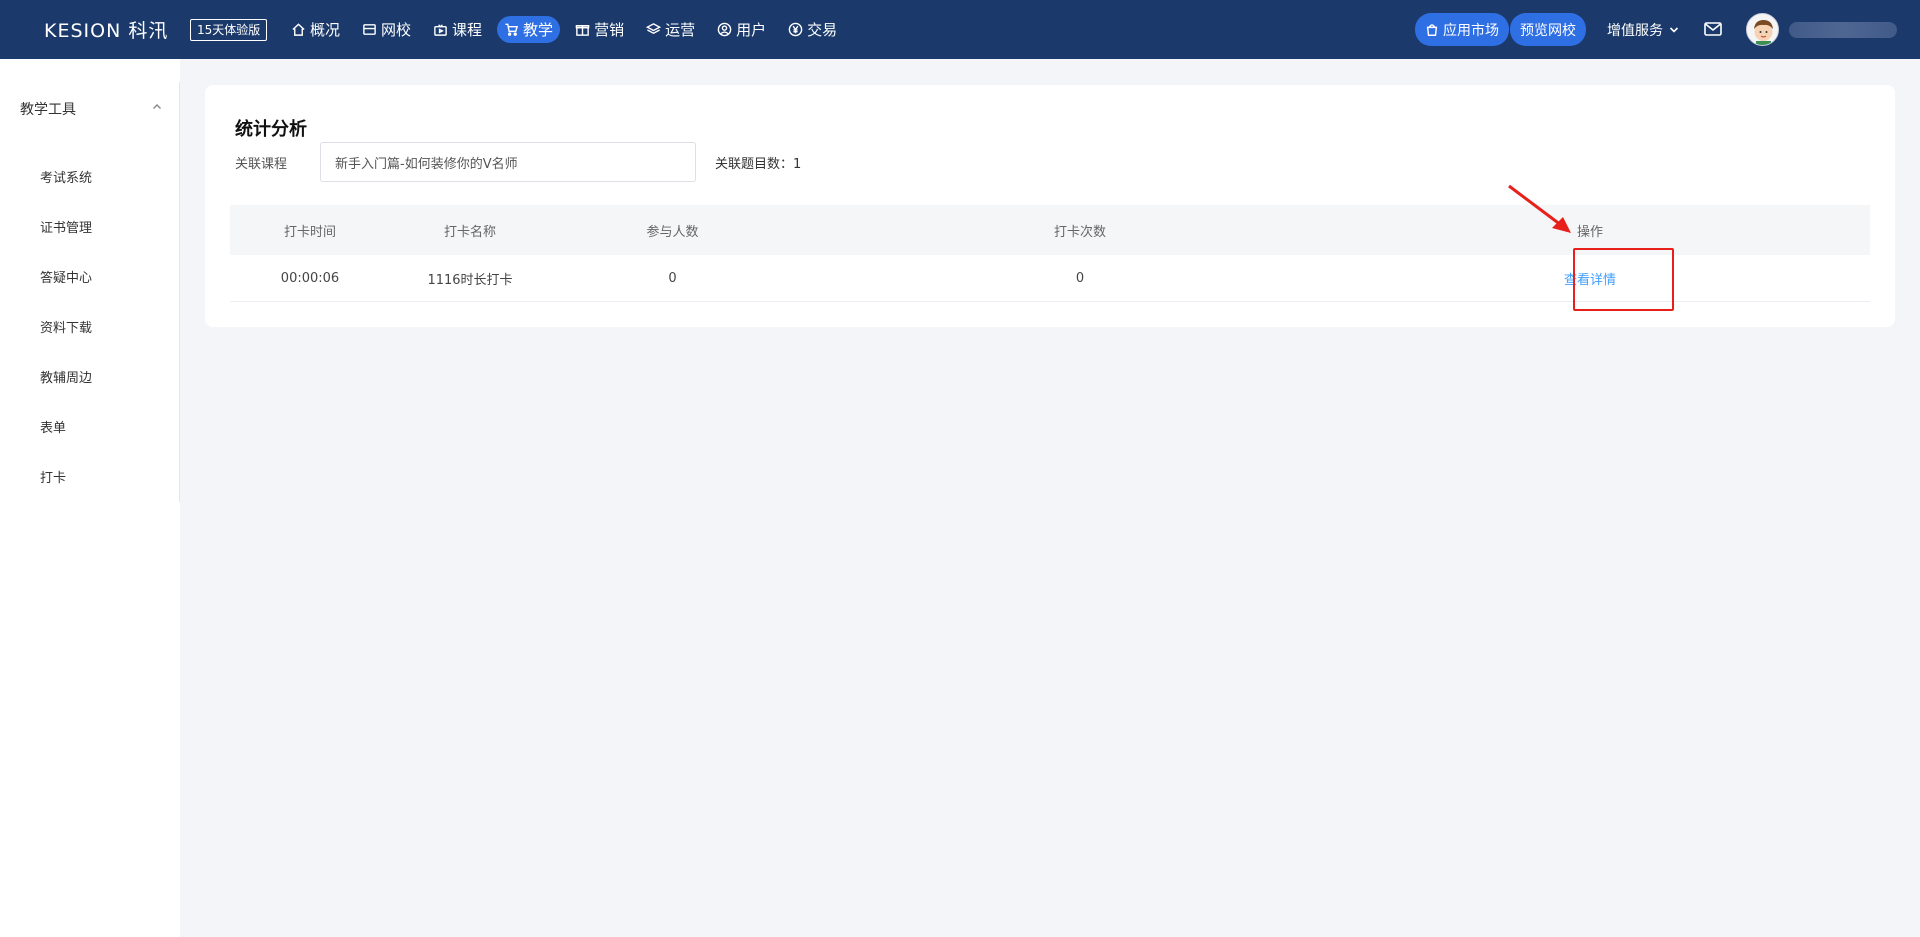 The image size is (1920, 937). I want to click on sidebar: 教学工具 考试系统 证书管理 答疑中心 资料下载 教辅周边 表单 打卡, so click(90, 498).